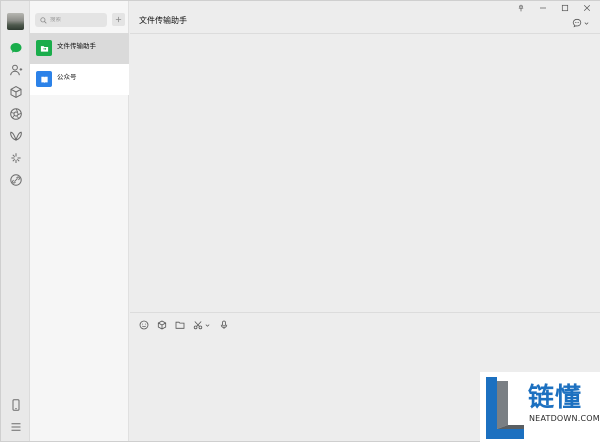 The image size is (600, 443). I want to click on chat-title: 文件传输助手, so click(76, 46).